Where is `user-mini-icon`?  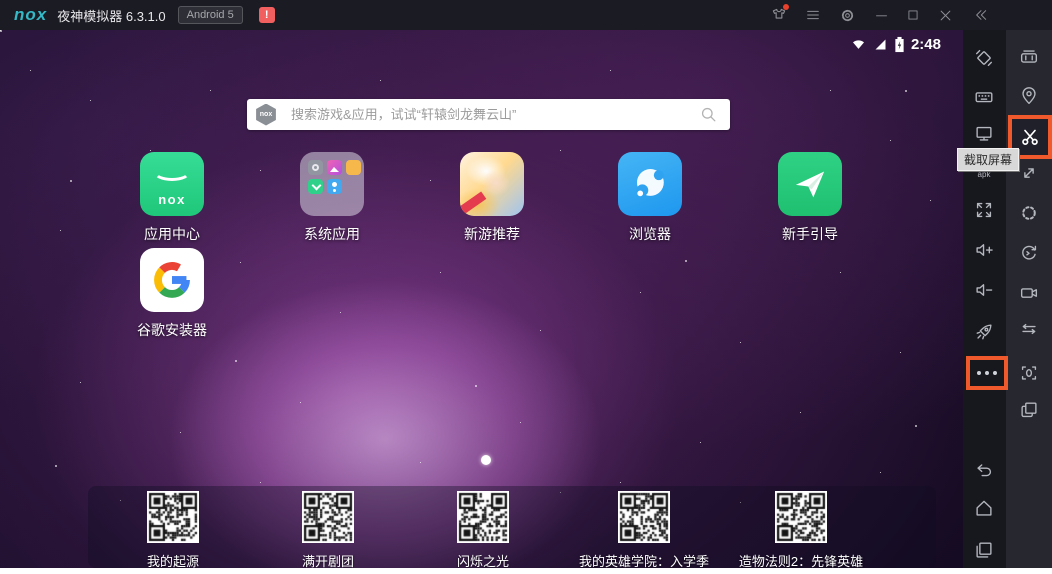 user-mini-icon is located at coordinates (334, 186).